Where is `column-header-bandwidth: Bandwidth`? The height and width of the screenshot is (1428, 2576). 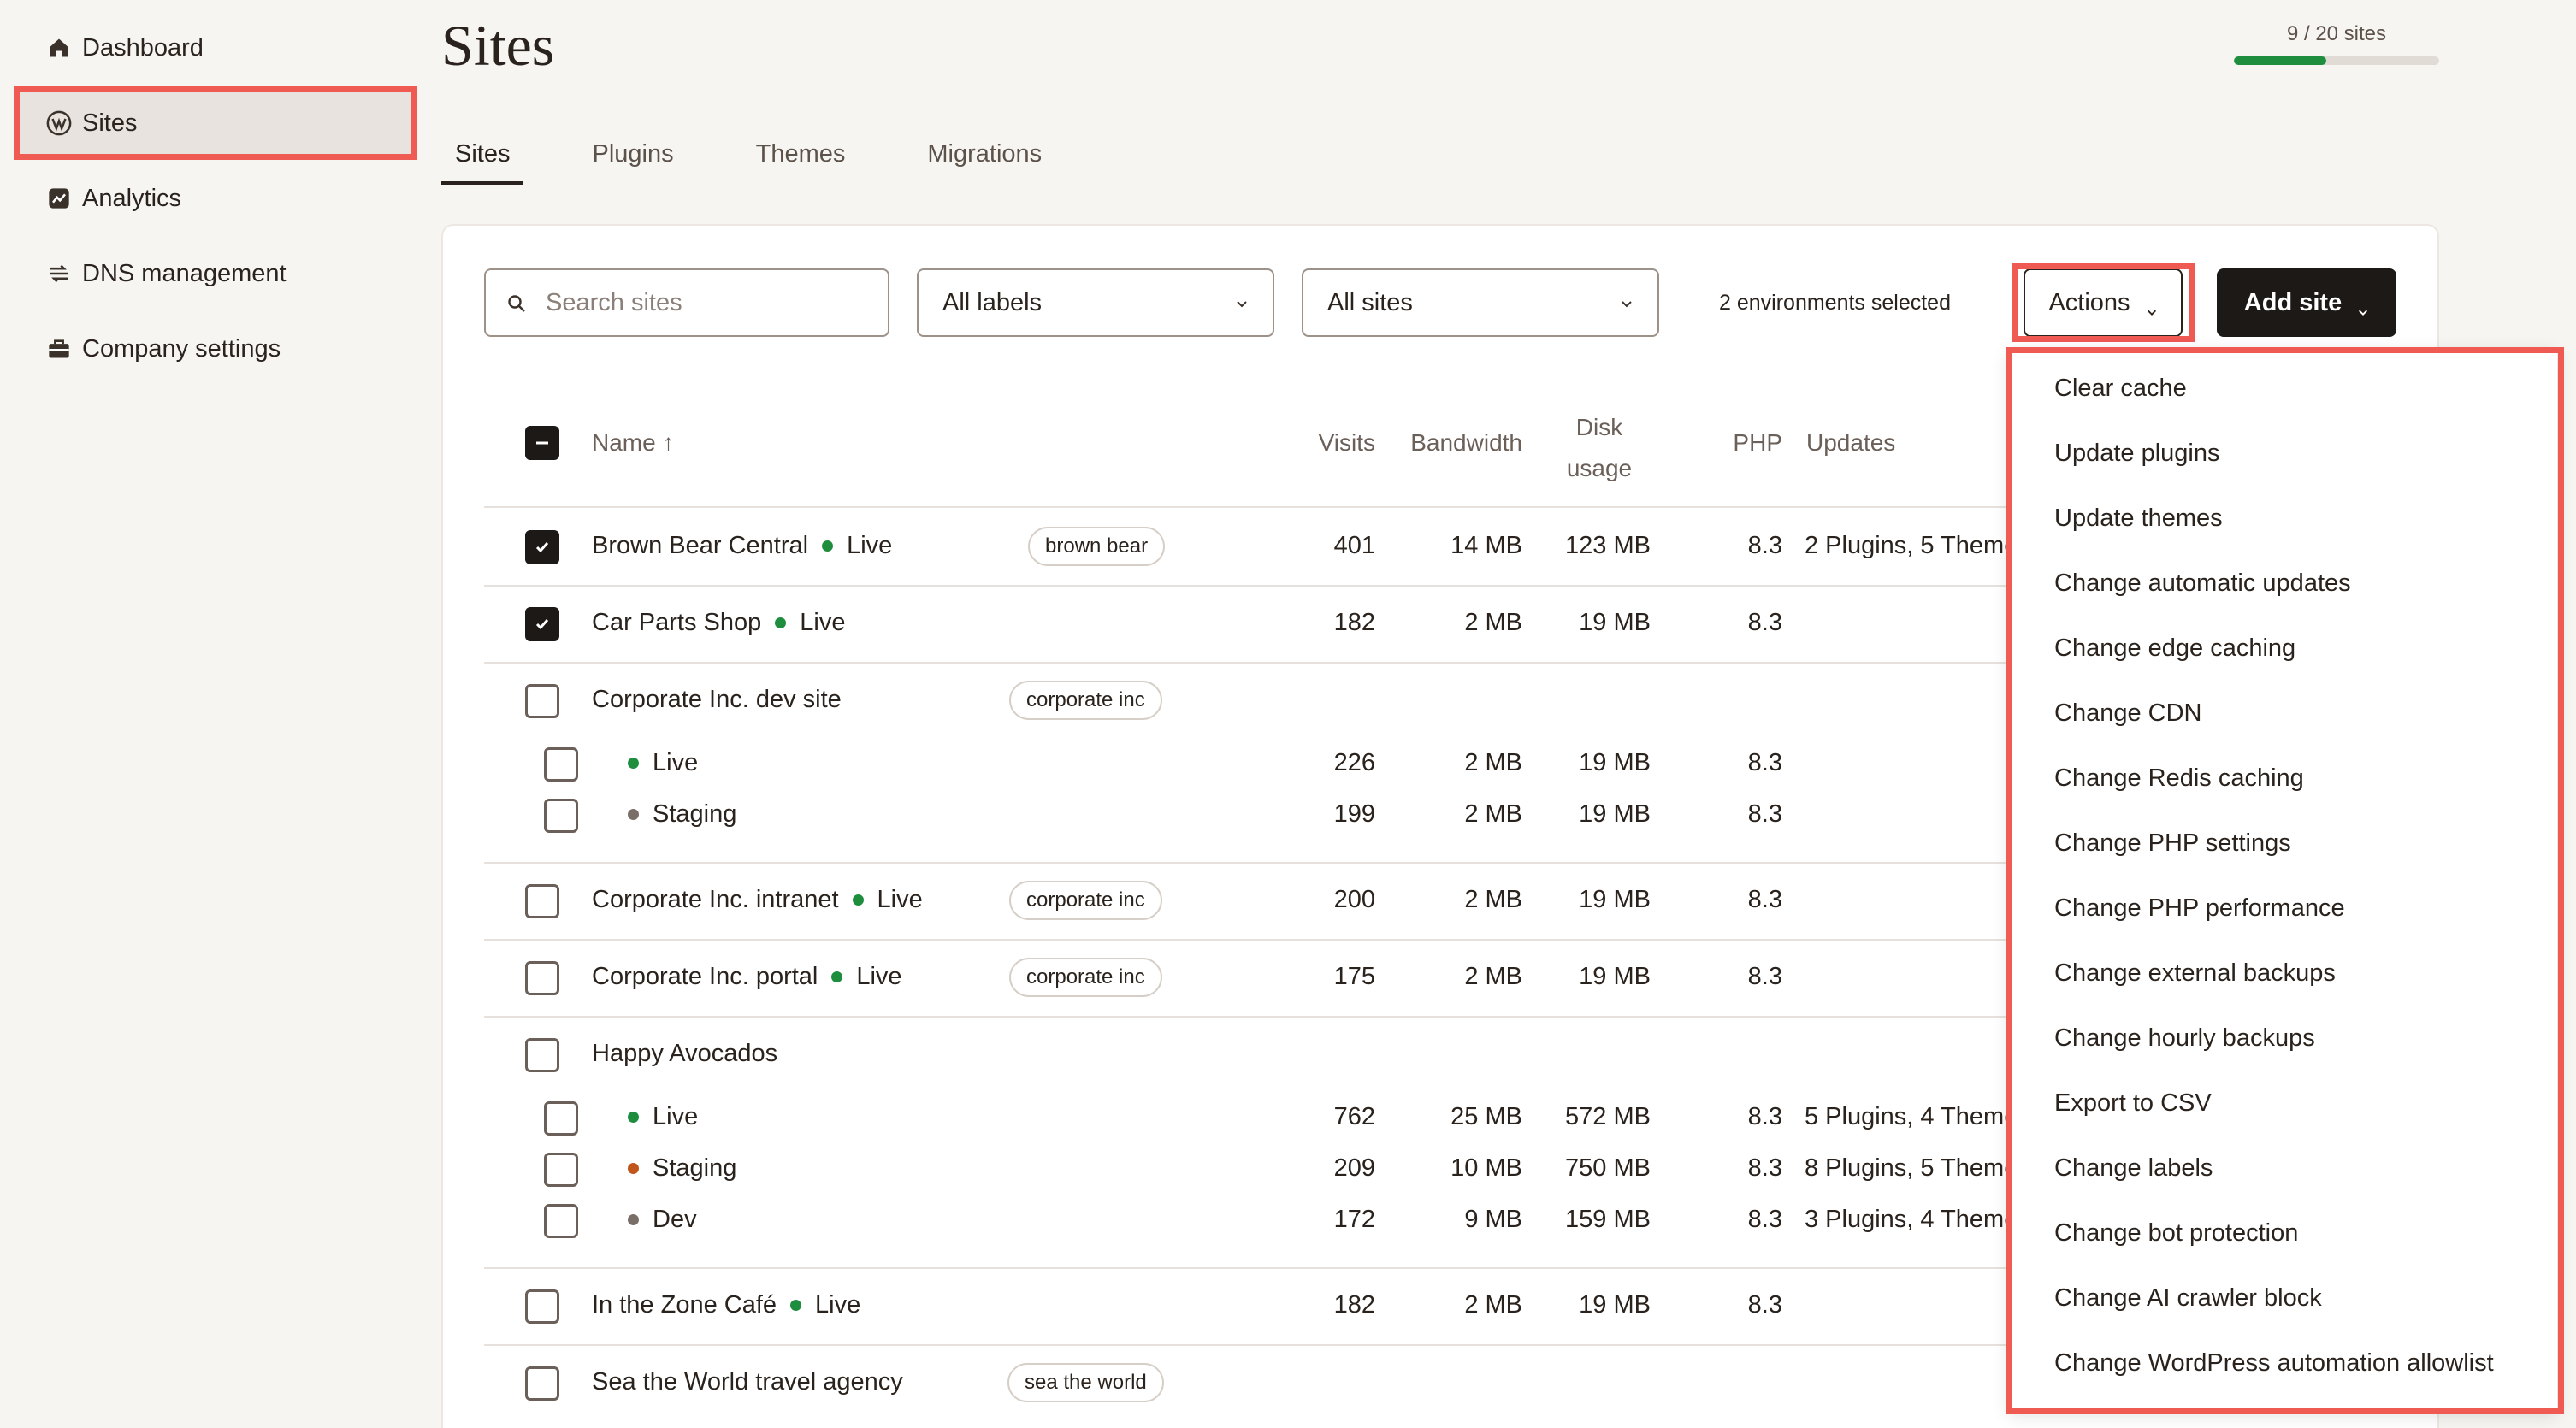
column-header-bandwidth: Bandwidth is located at coordinates (1453, 443).